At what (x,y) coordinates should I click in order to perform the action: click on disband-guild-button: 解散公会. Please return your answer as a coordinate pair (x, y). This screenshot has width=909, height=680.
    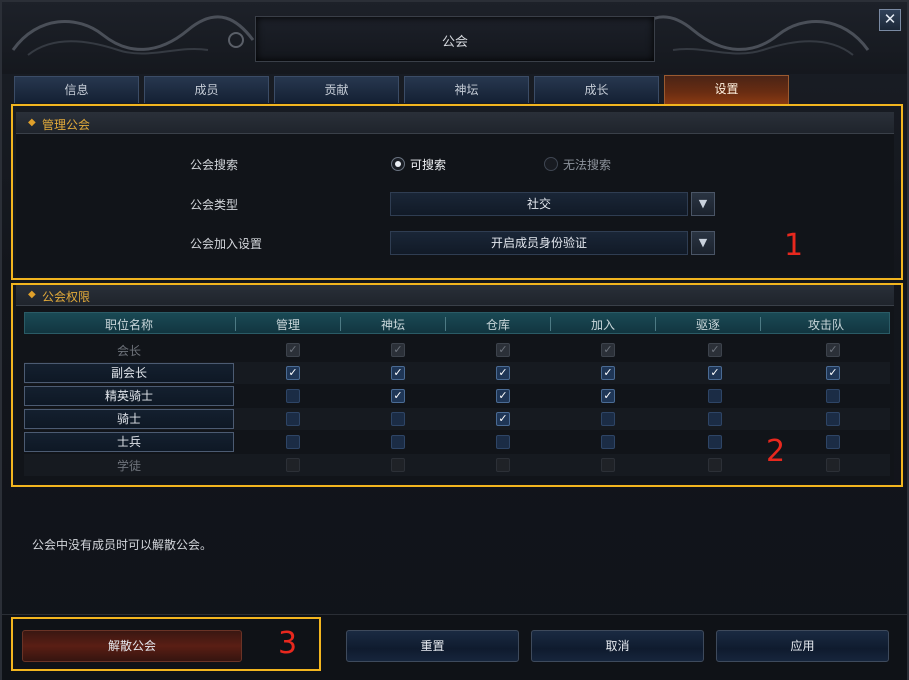
    Looking at the image, I should click on (132, 646).